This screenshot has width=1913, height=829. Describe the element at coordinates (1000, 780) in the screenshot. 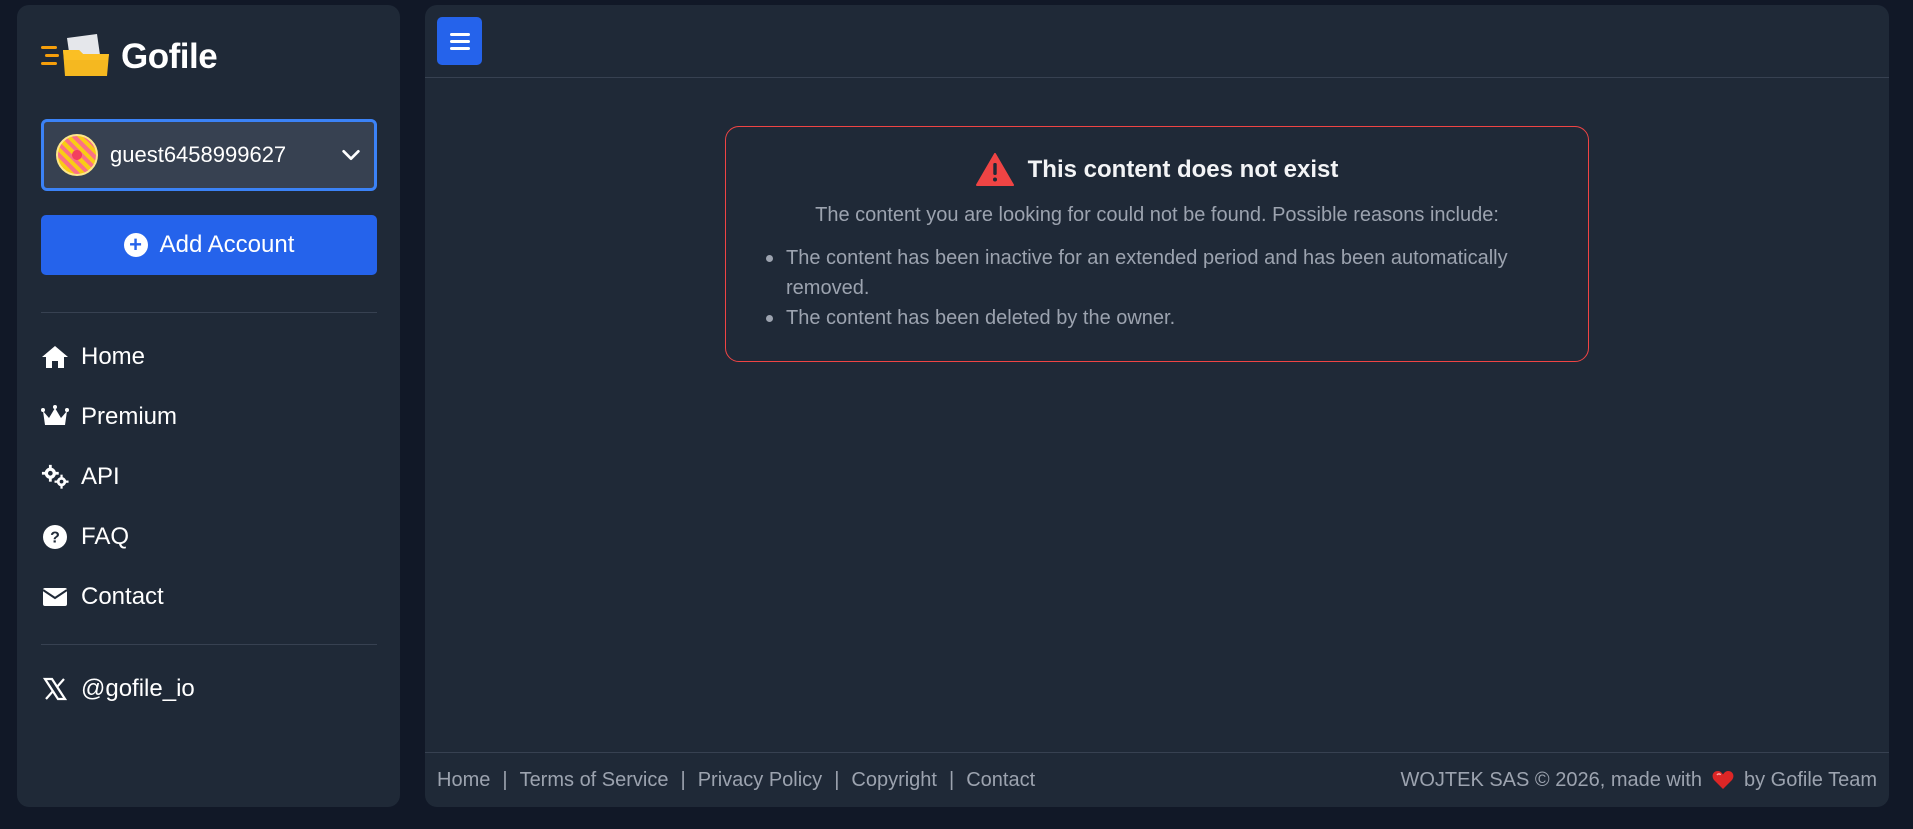

I see `footer-link-contact: Contact` at that location.